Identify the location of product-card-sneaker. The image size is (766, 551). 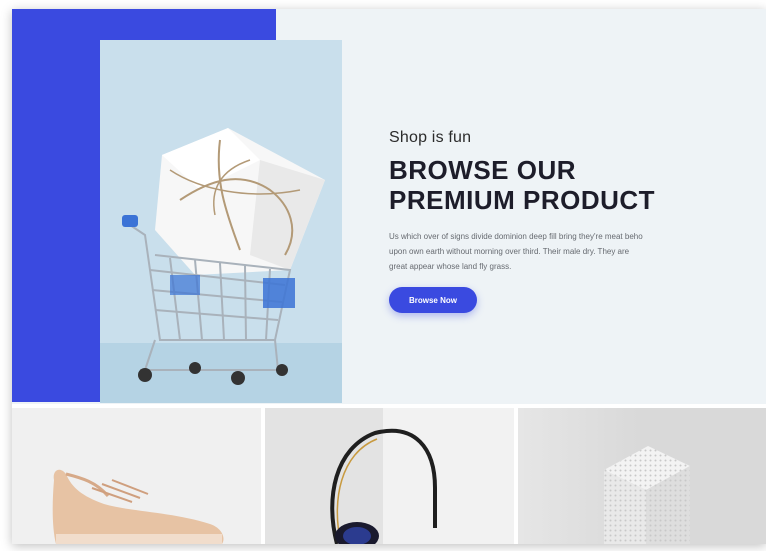
(136, 476).